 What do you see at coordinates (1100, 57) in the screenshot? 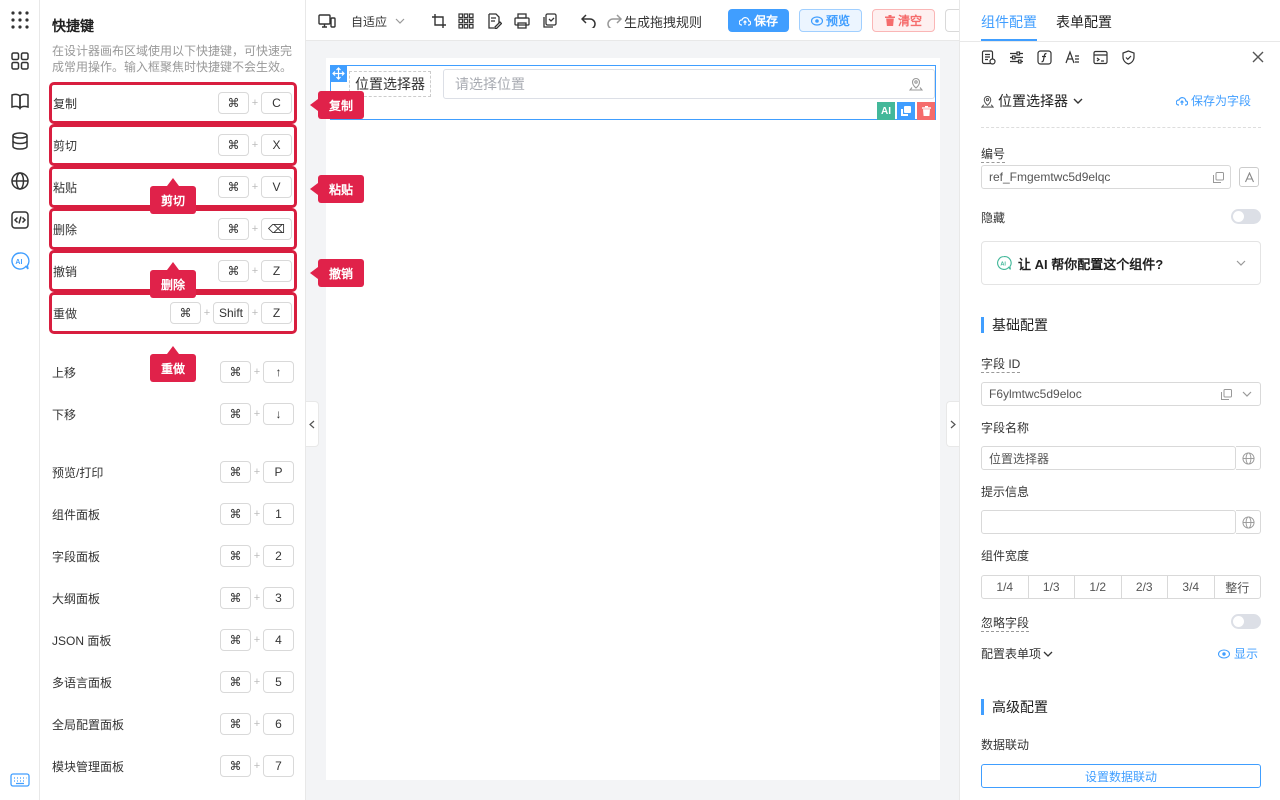
I see `event-icon` at bounding box center [1100, 57].